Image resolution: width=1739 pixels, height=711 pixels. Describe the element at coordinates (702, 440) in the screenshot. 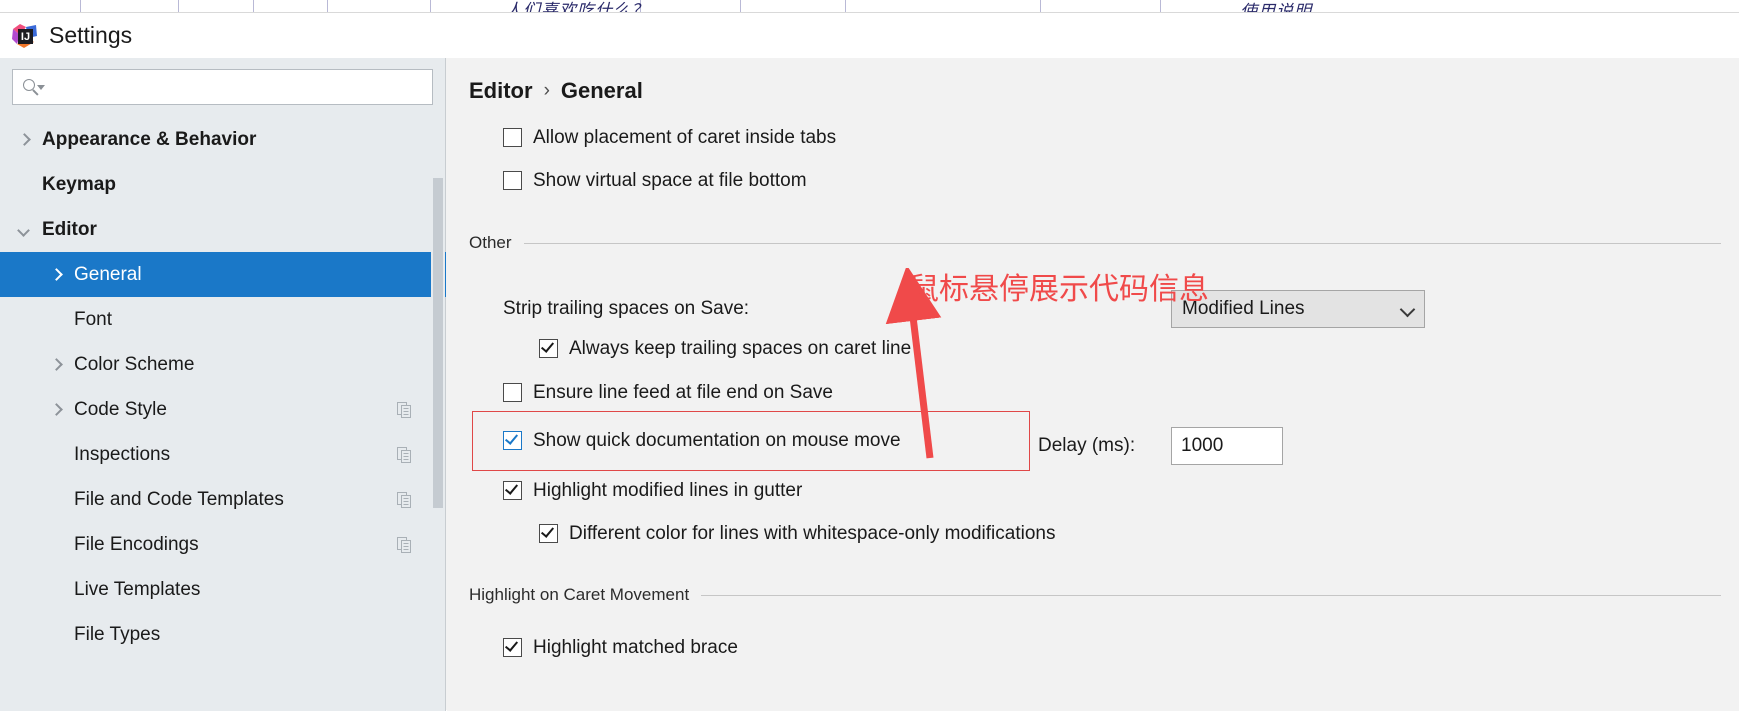

I see `checkbox-row-show-quick-documentation: Show quick documentation on mouse move` at that location.